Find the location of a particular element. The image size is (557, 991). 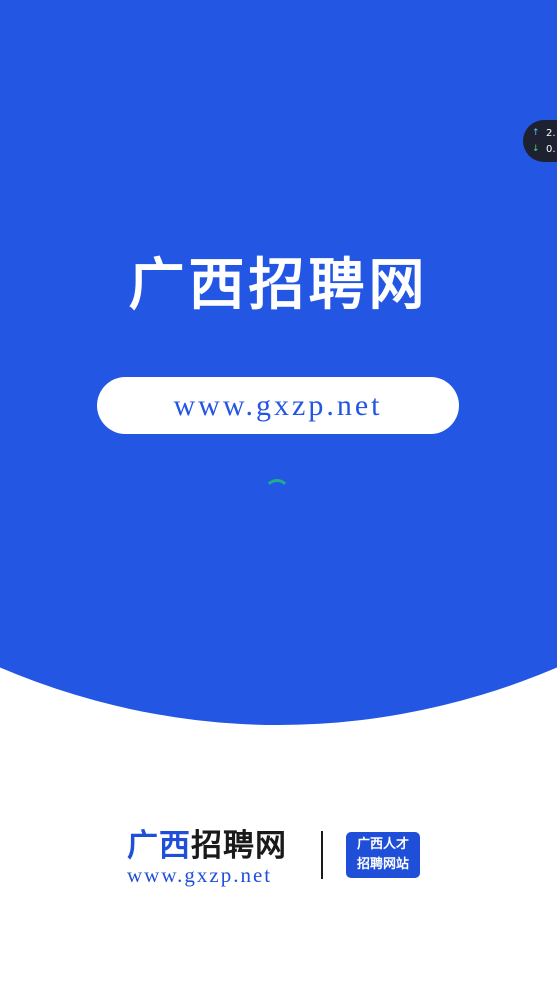

logo-badge-line2: 招聘网站 is located at coordinates (382, 864).